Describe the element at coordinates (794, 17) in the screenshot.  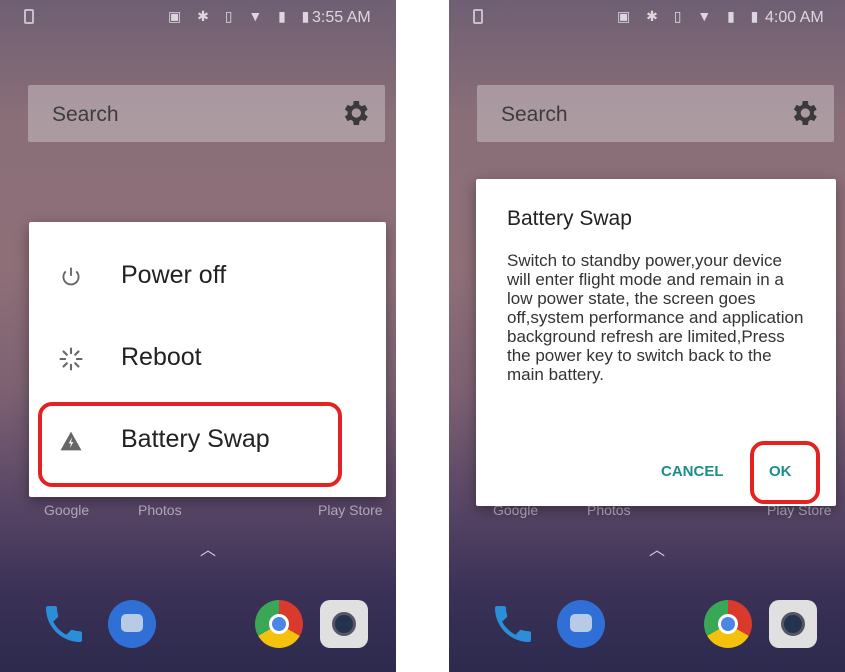
I see `status-time: 4:00 AM` at that location.